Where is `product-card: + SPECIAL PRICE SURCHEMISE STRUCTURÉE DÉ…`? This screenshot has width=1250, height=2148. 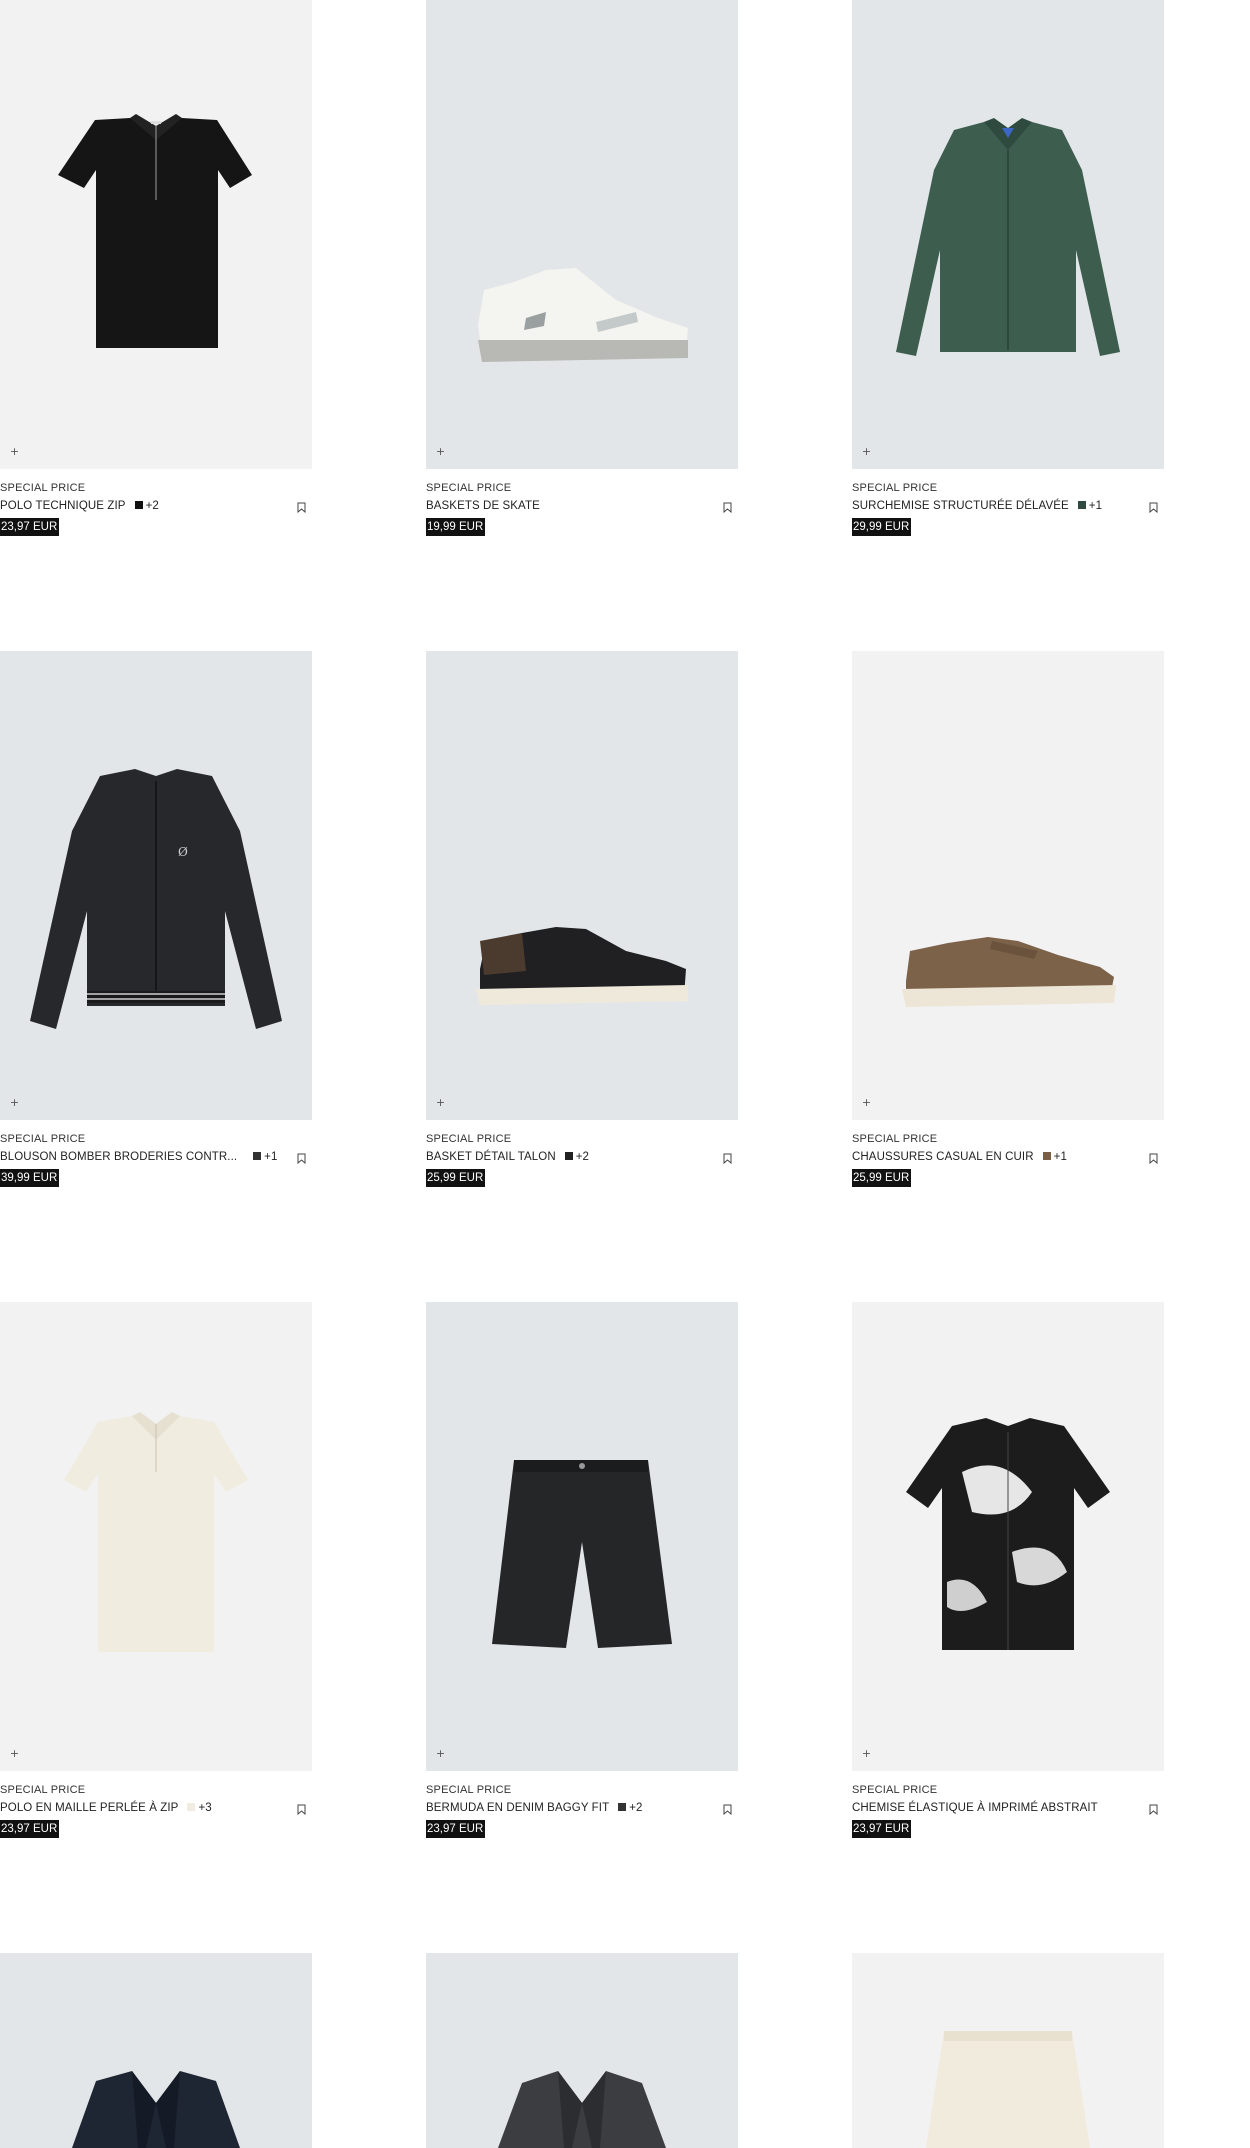 product-card: + SPECIAL PRICE SURCHEMISE STRUCTURÉE DÉ… is located at coordinates (1008, 274).